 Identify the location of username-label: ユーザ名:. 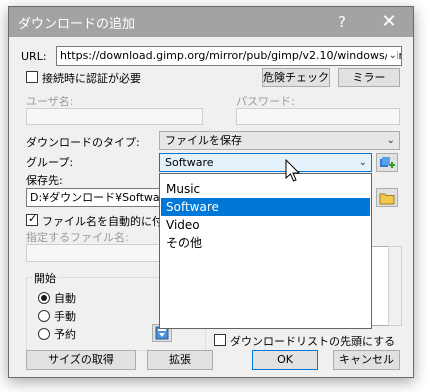
(50, 101).